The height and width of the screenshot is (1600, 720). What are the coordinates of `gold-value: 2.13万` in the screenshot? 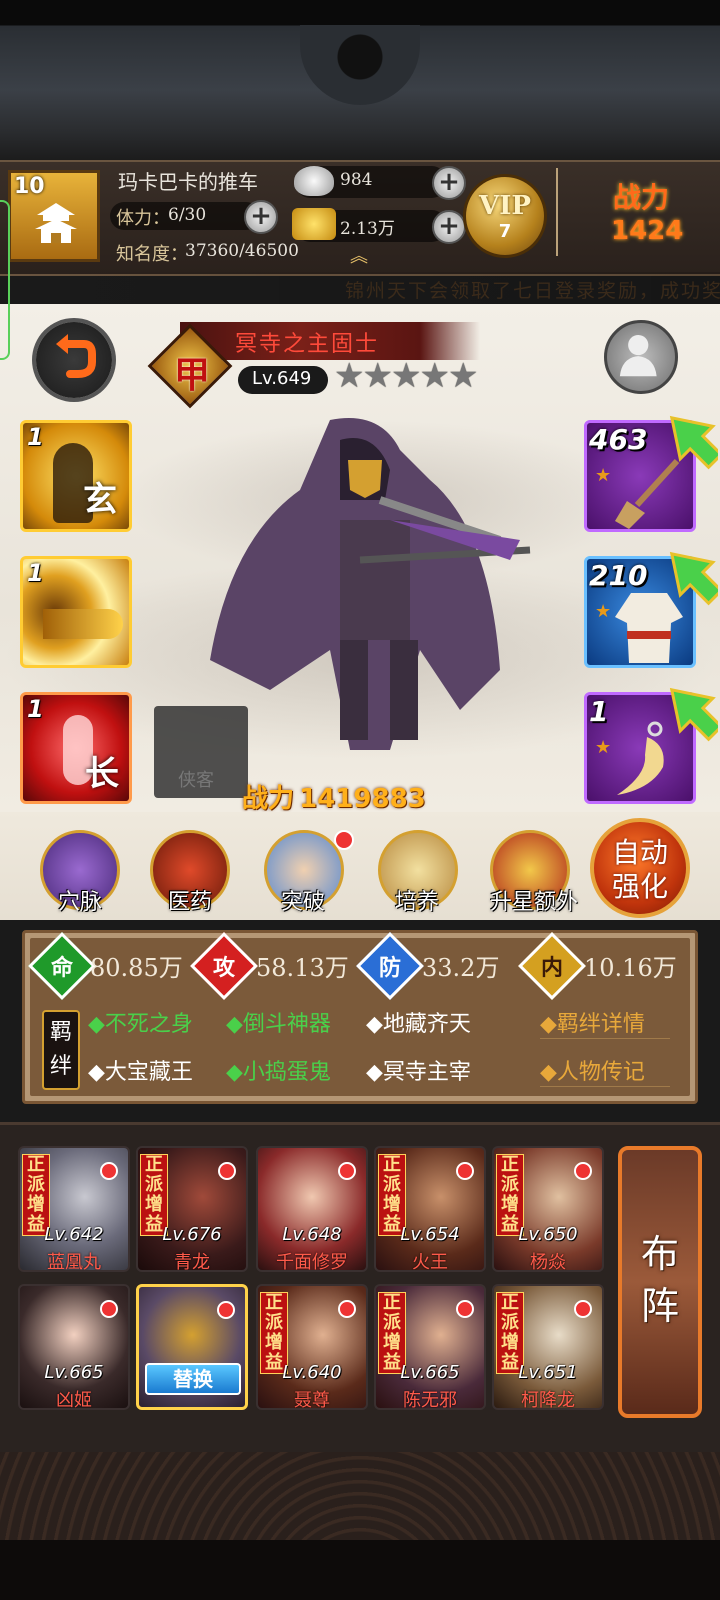 It's located at (367, 229).